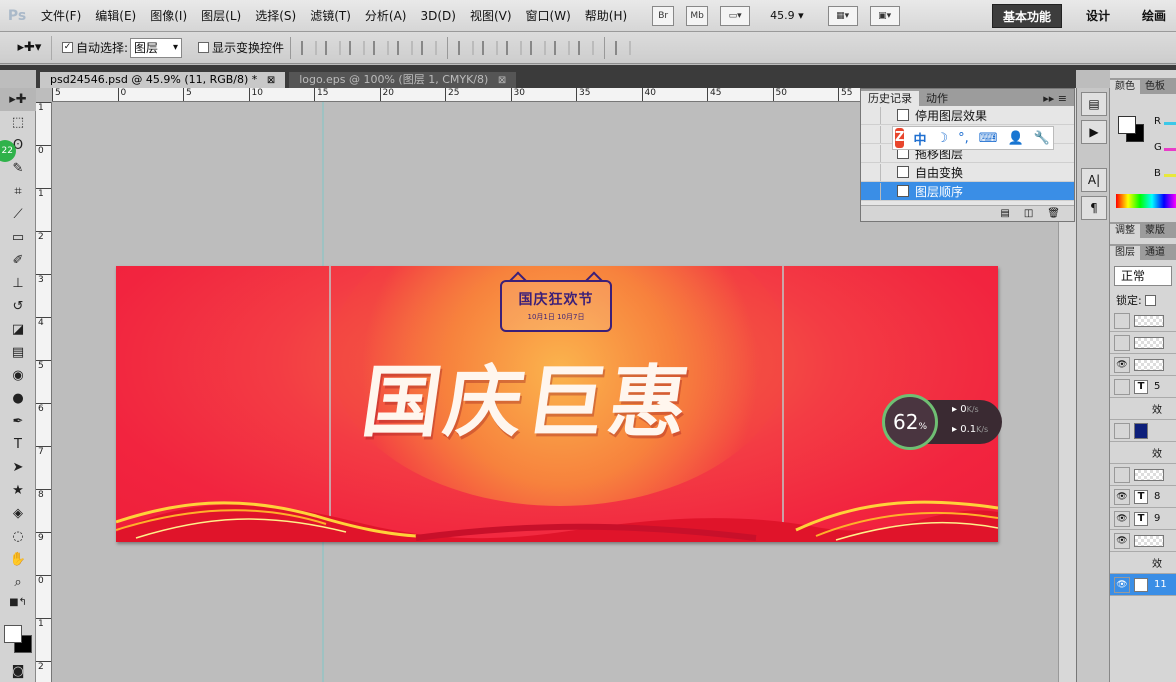  What do you see at coordinates (61, 16) in the screenshot?
I see `menu-item: 文件(F)` at bounding box center [61, 16].